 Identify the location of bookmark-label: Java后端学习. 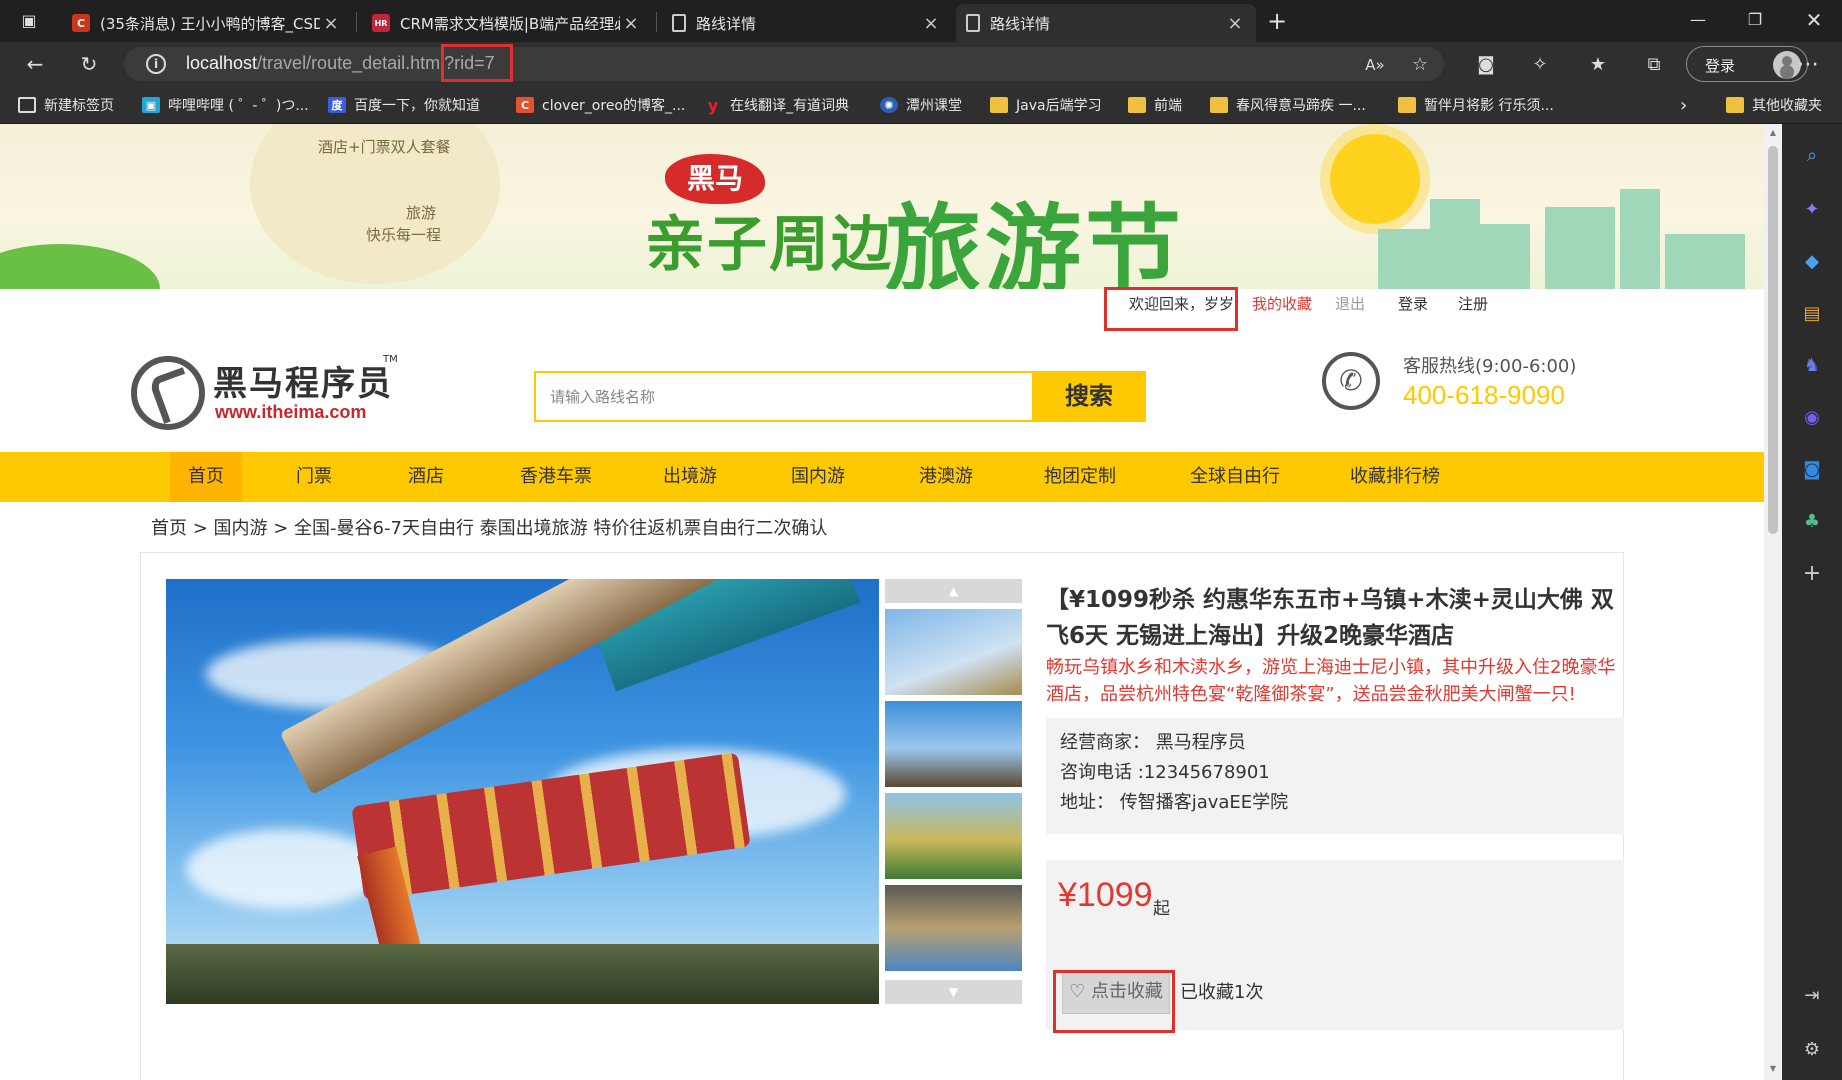
(1059, 106).